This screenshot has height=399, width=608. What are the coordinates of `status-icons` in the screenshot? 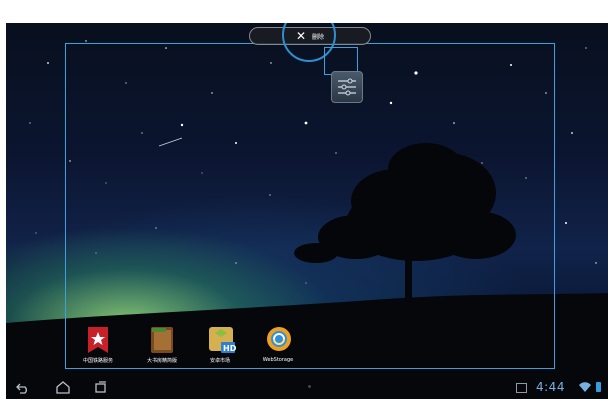 It's located at (590, 387).